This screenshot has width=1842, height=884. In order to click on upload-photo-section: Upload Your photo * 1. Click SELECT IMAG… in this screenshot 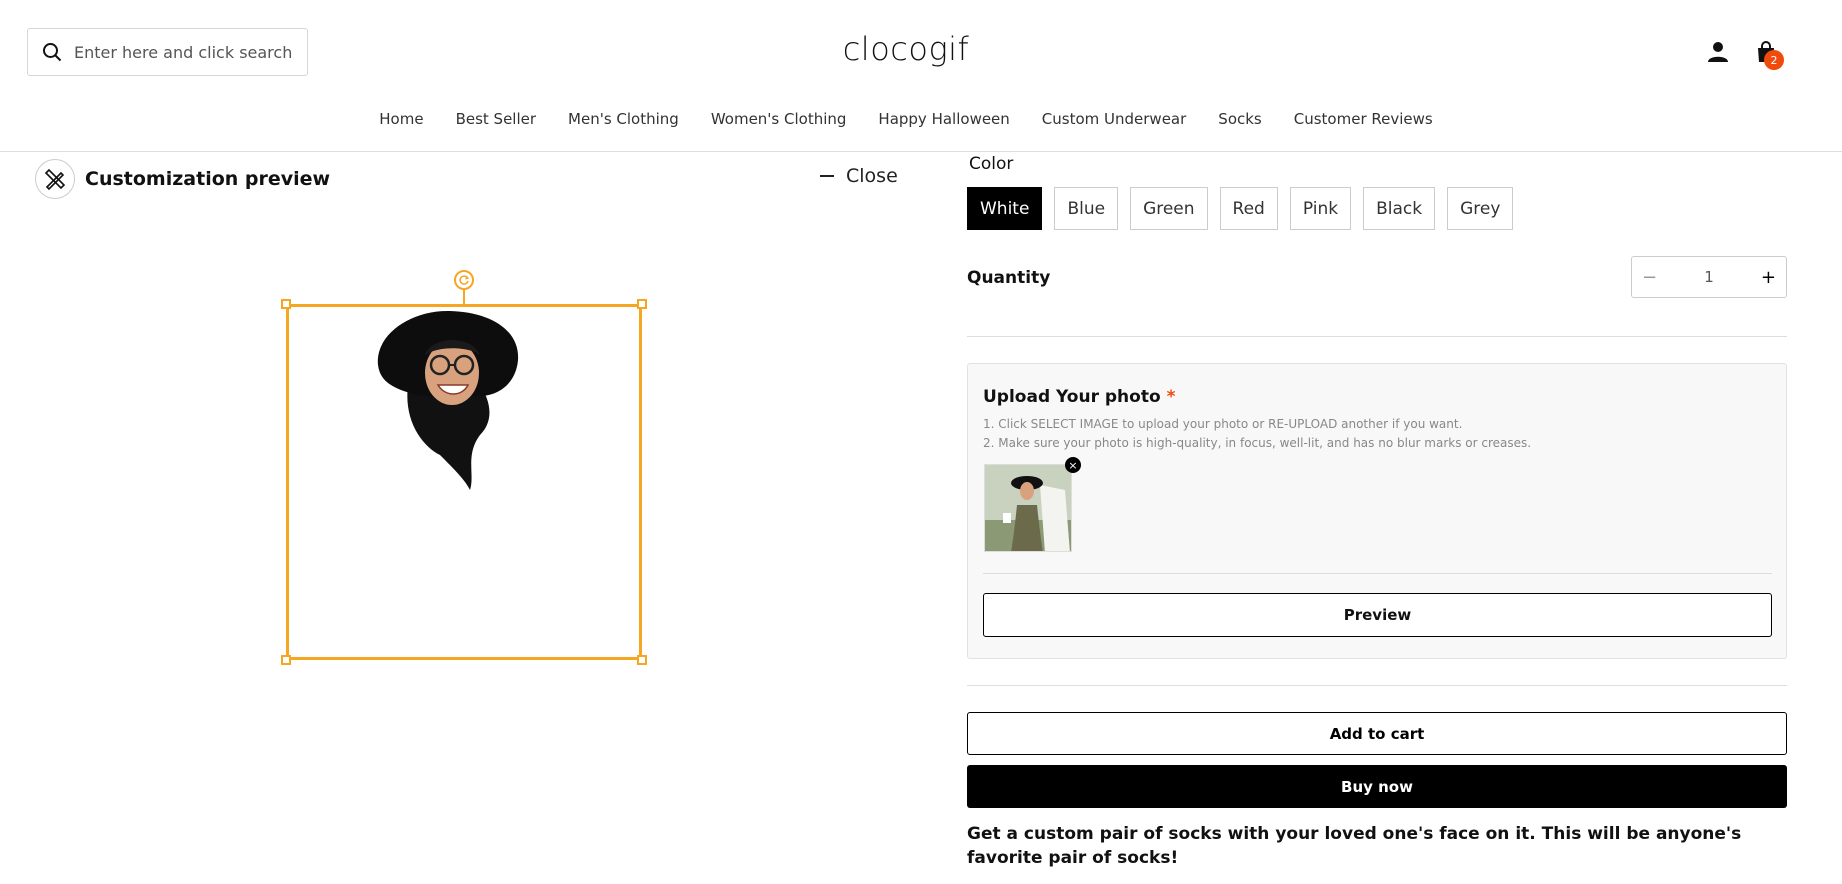, I will do `click(1377, 511)`.